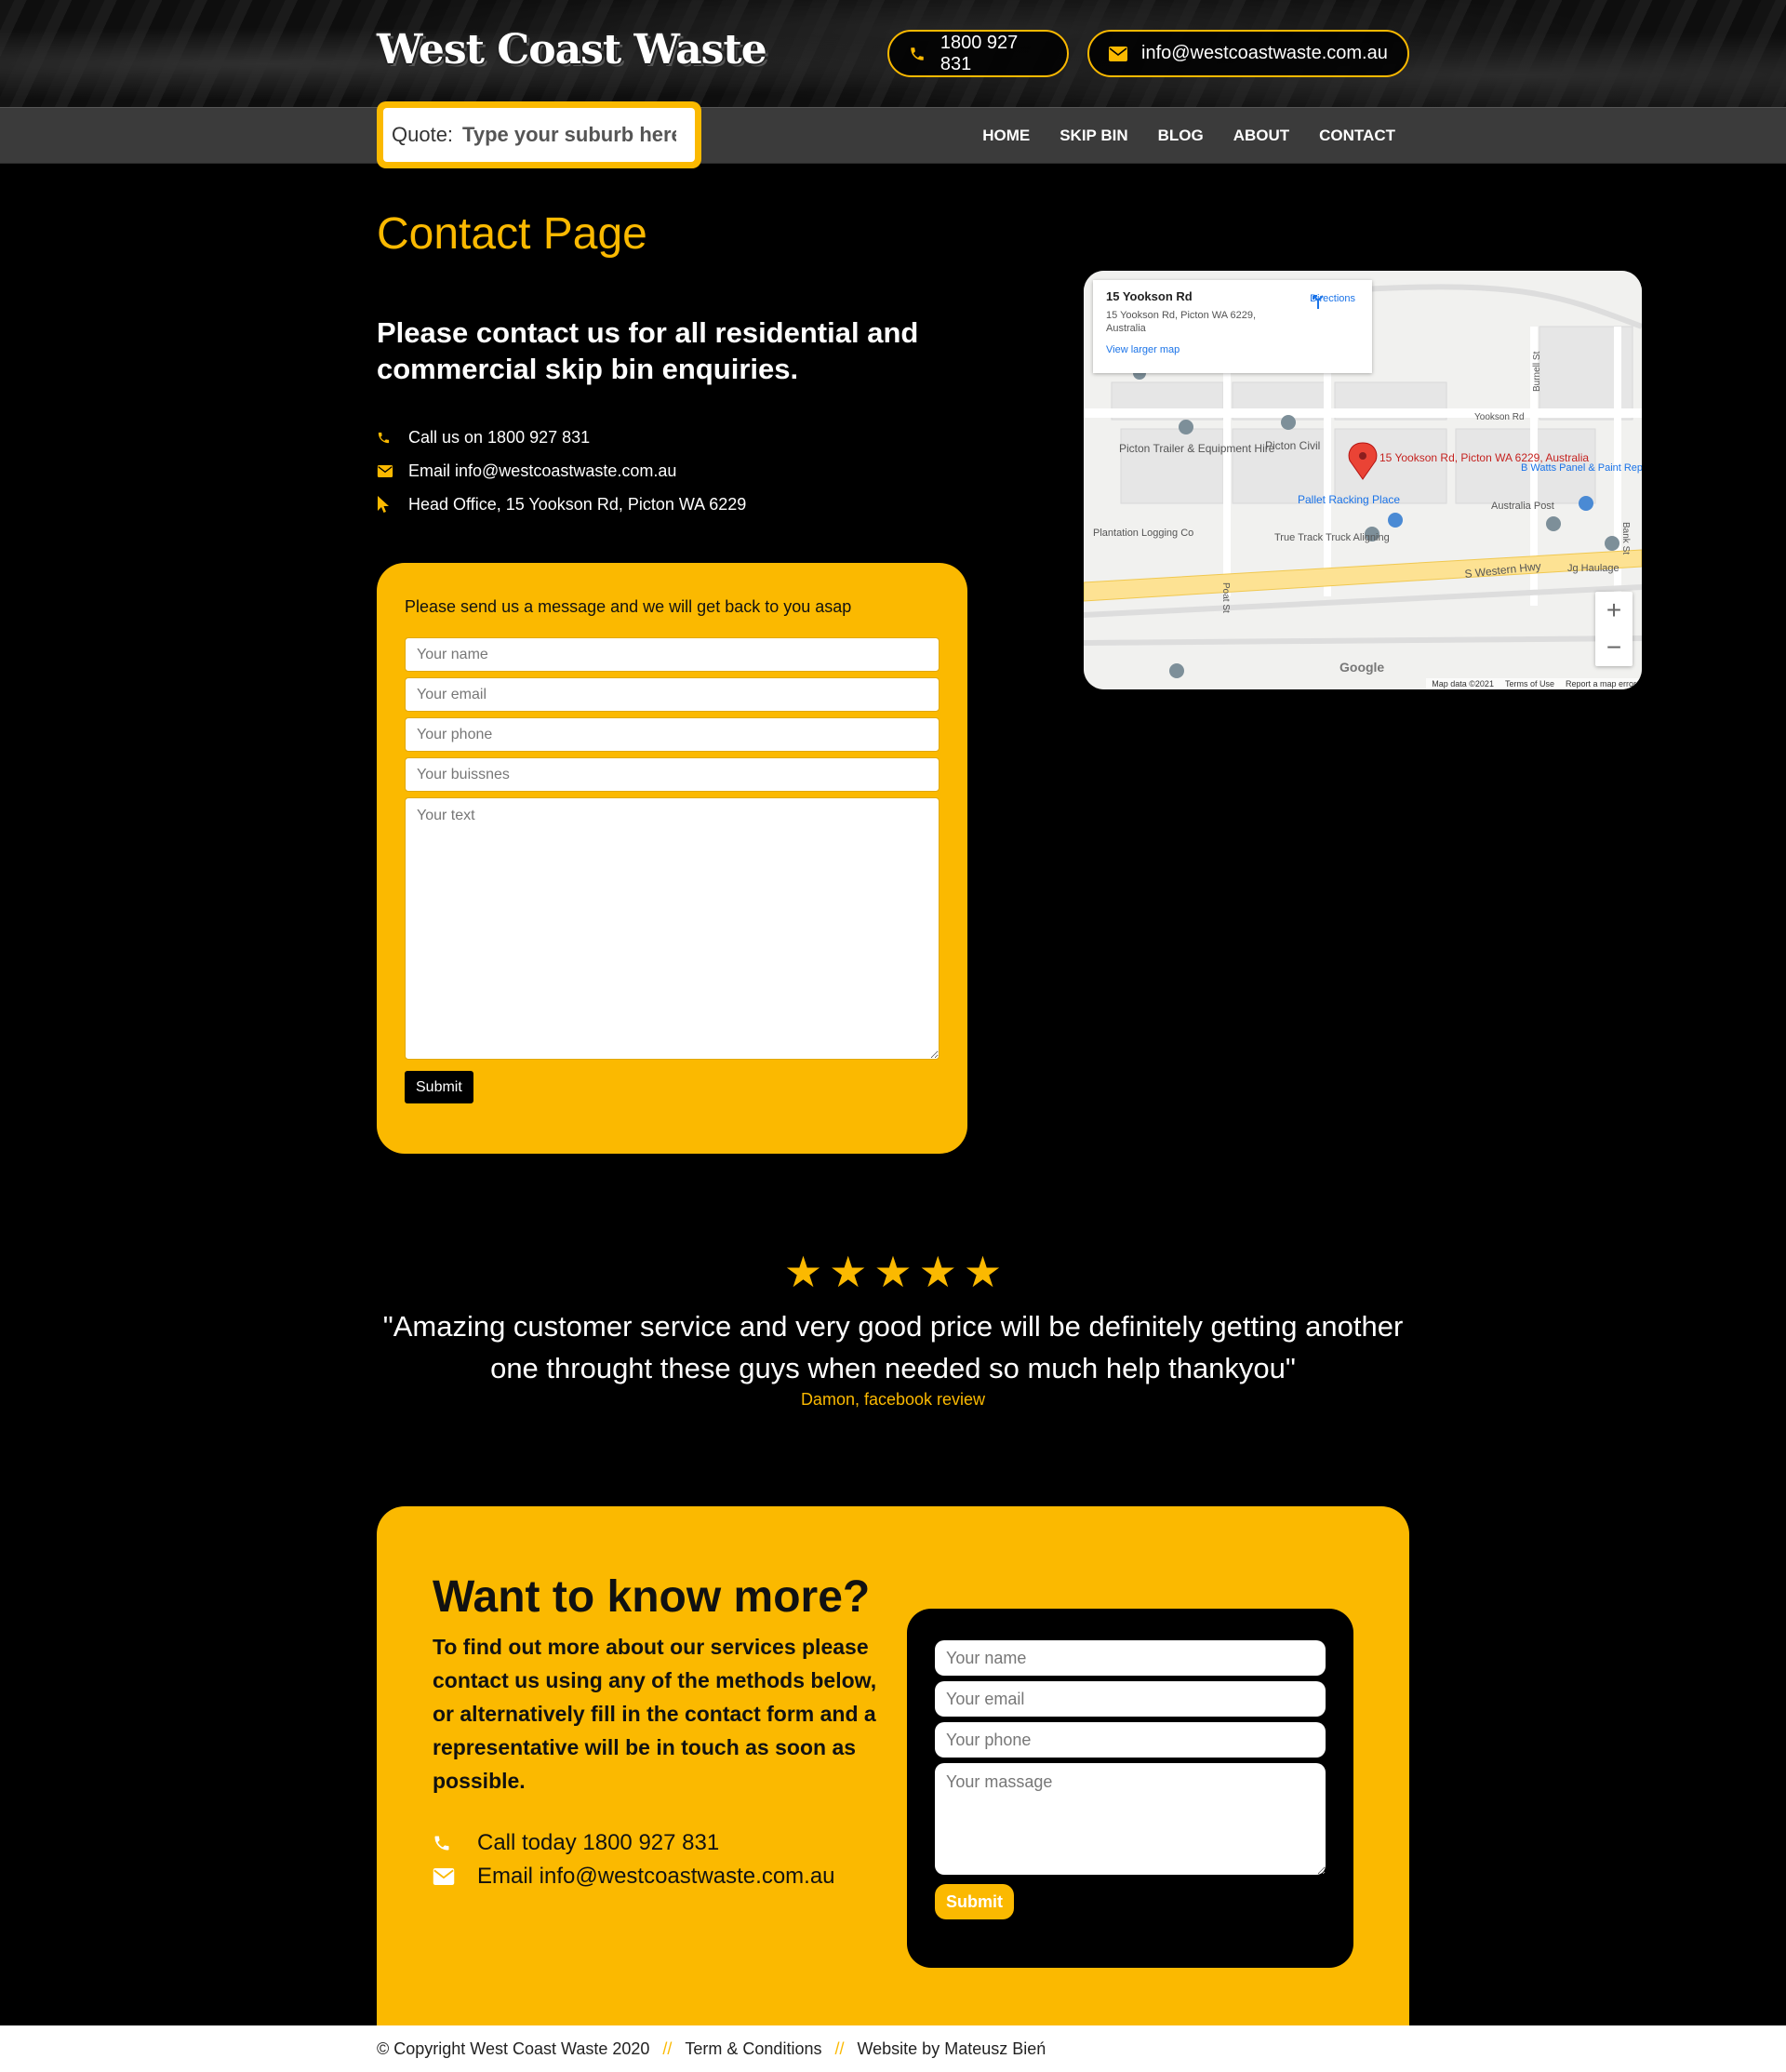 The image size is (1786, 2072). Describe the element at coordinates (1181, 136) in the screenshot. I see `nav-blog: BLOG` at that location.